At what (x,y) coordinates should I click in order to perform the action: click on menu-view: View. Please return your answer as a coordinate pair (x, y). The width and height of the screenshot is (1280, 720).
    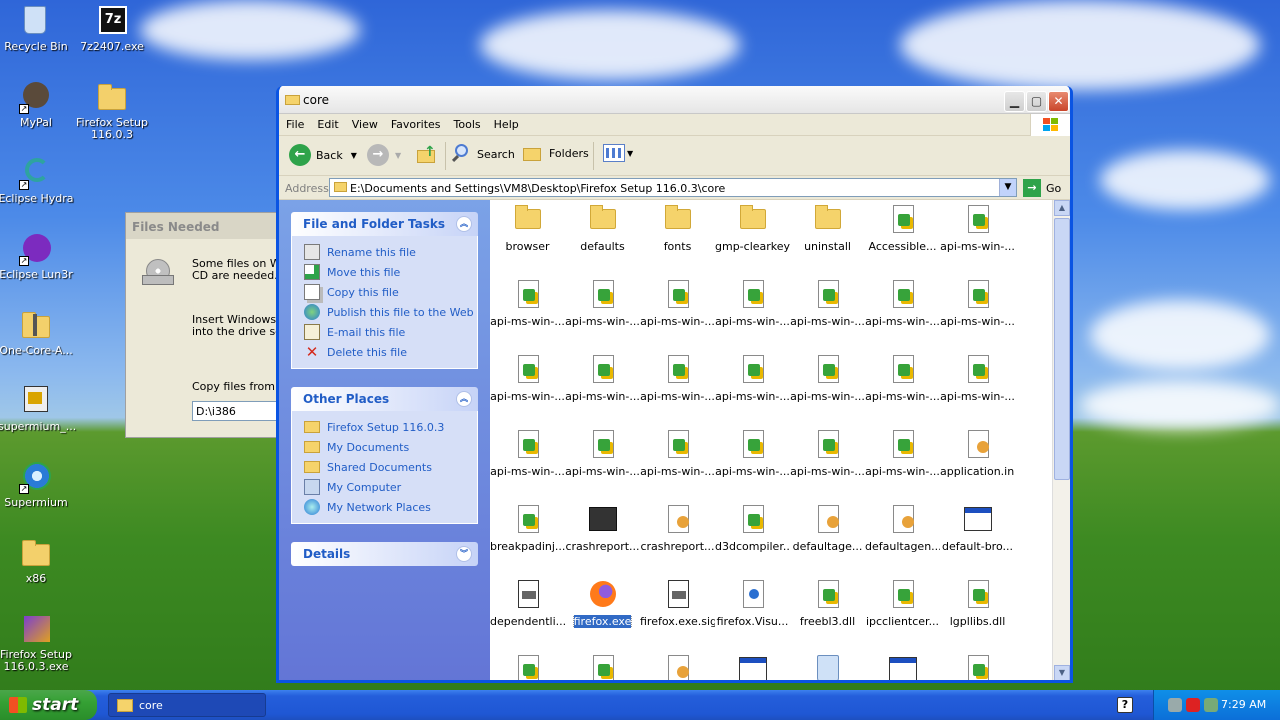
    Looking at the image, I should click on (364, 122).